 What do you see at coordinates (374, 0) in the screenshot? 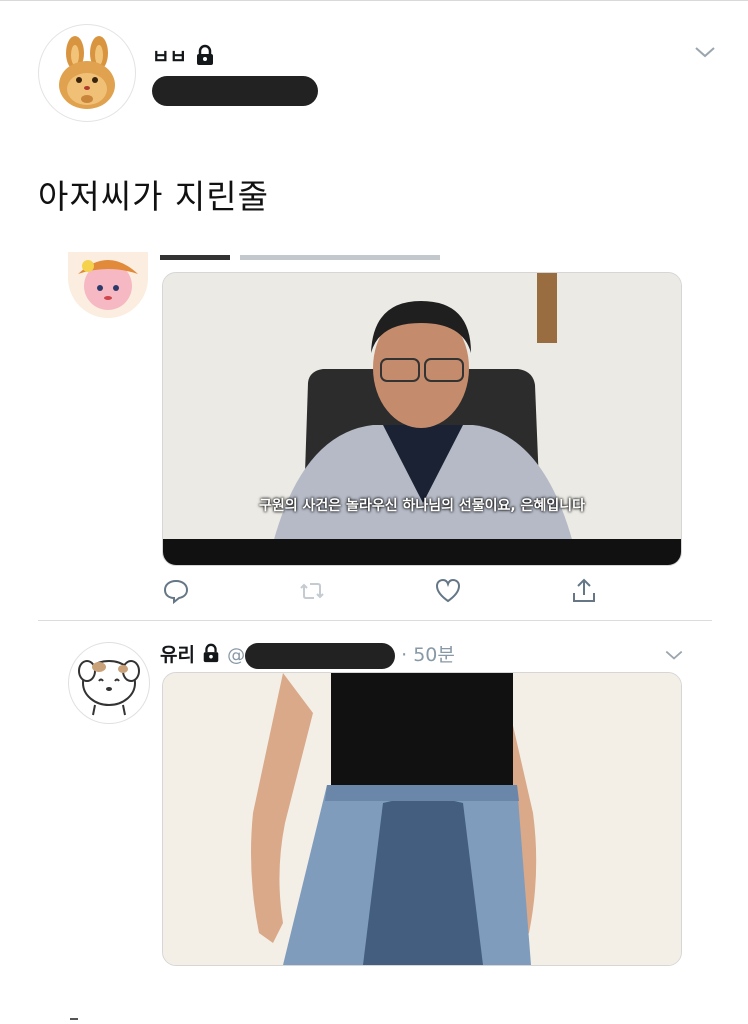
I see `top-border` at bounding box center [374, 0].